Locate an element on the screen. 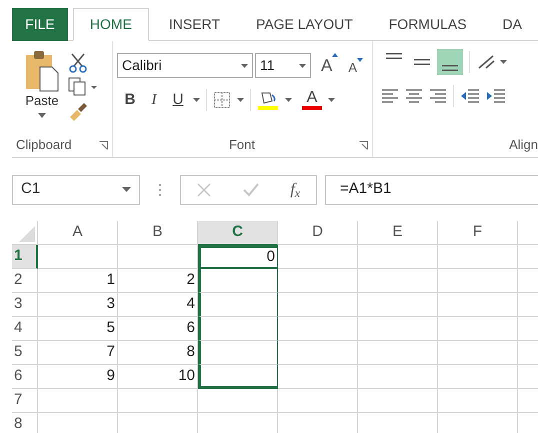  bottom-align-button is located at coordinates (450, 62).